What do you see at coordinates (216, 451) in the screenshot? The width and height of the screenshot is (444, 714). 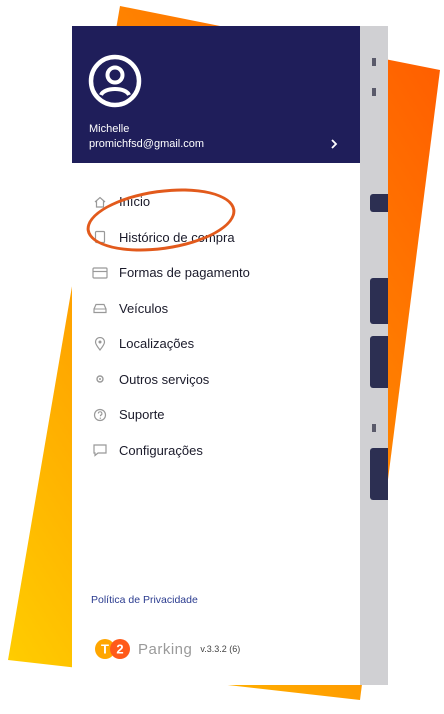 I see `menu-item-configuracoes: Configurações` at bounding box center [216, 451].